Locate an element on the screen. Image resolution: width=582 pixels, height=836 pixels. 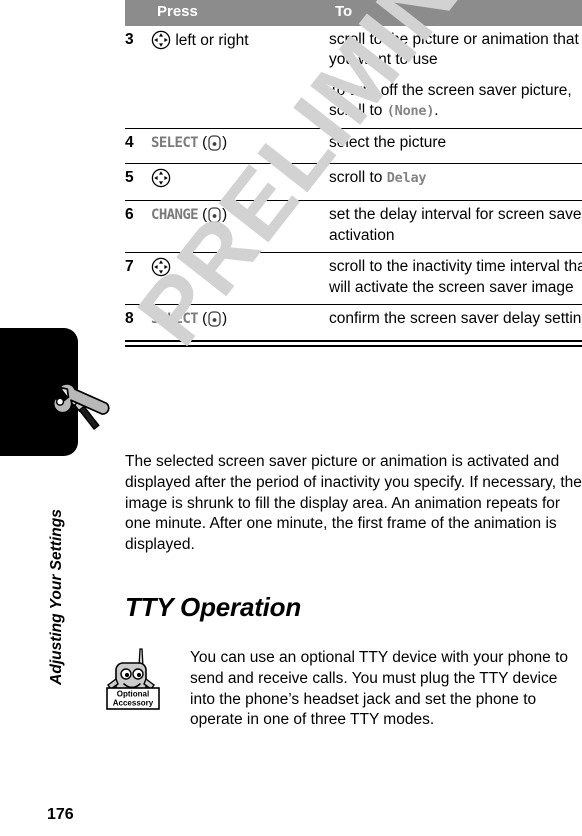
page-number: 176 is located at coordinates (60, 814).